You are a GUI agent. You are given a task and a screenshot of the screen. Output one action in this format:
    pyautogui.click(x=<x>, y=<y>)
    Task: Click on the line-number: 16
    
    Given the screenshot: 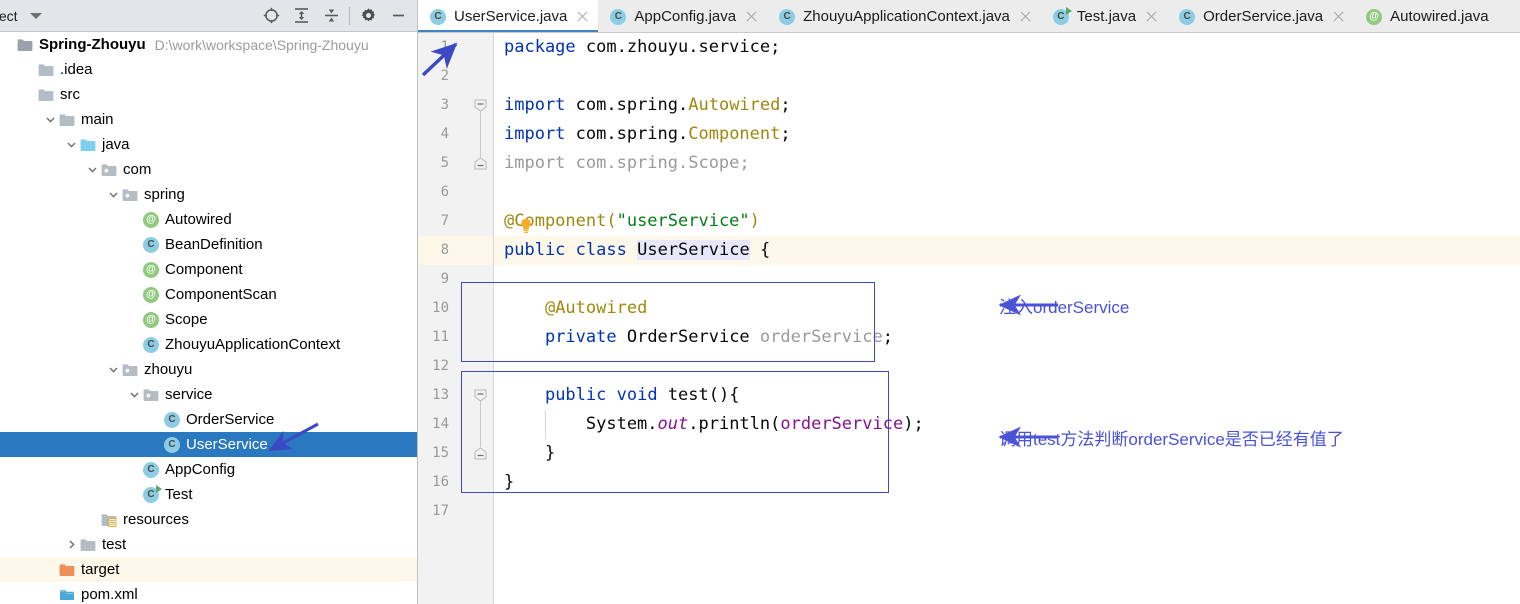 What is the action you would take?
    pyautogui.click(x=440, y=482)
    